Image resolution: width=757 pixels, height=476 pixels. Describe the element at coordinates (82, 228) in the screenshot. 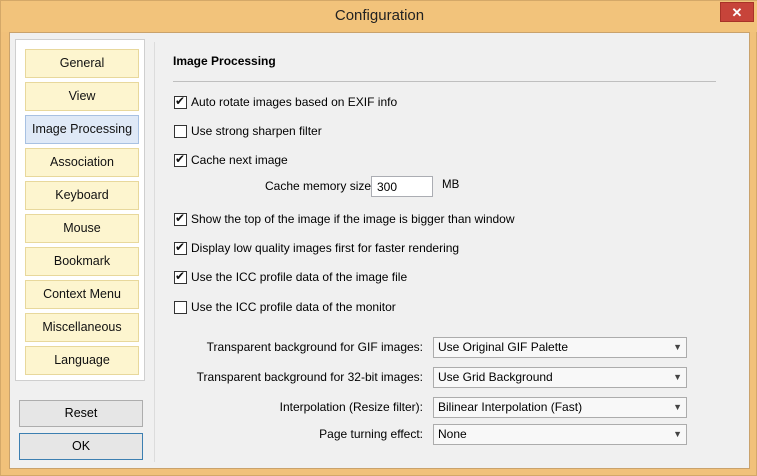

I see `nav-item-mouse: Mouse` at that location.